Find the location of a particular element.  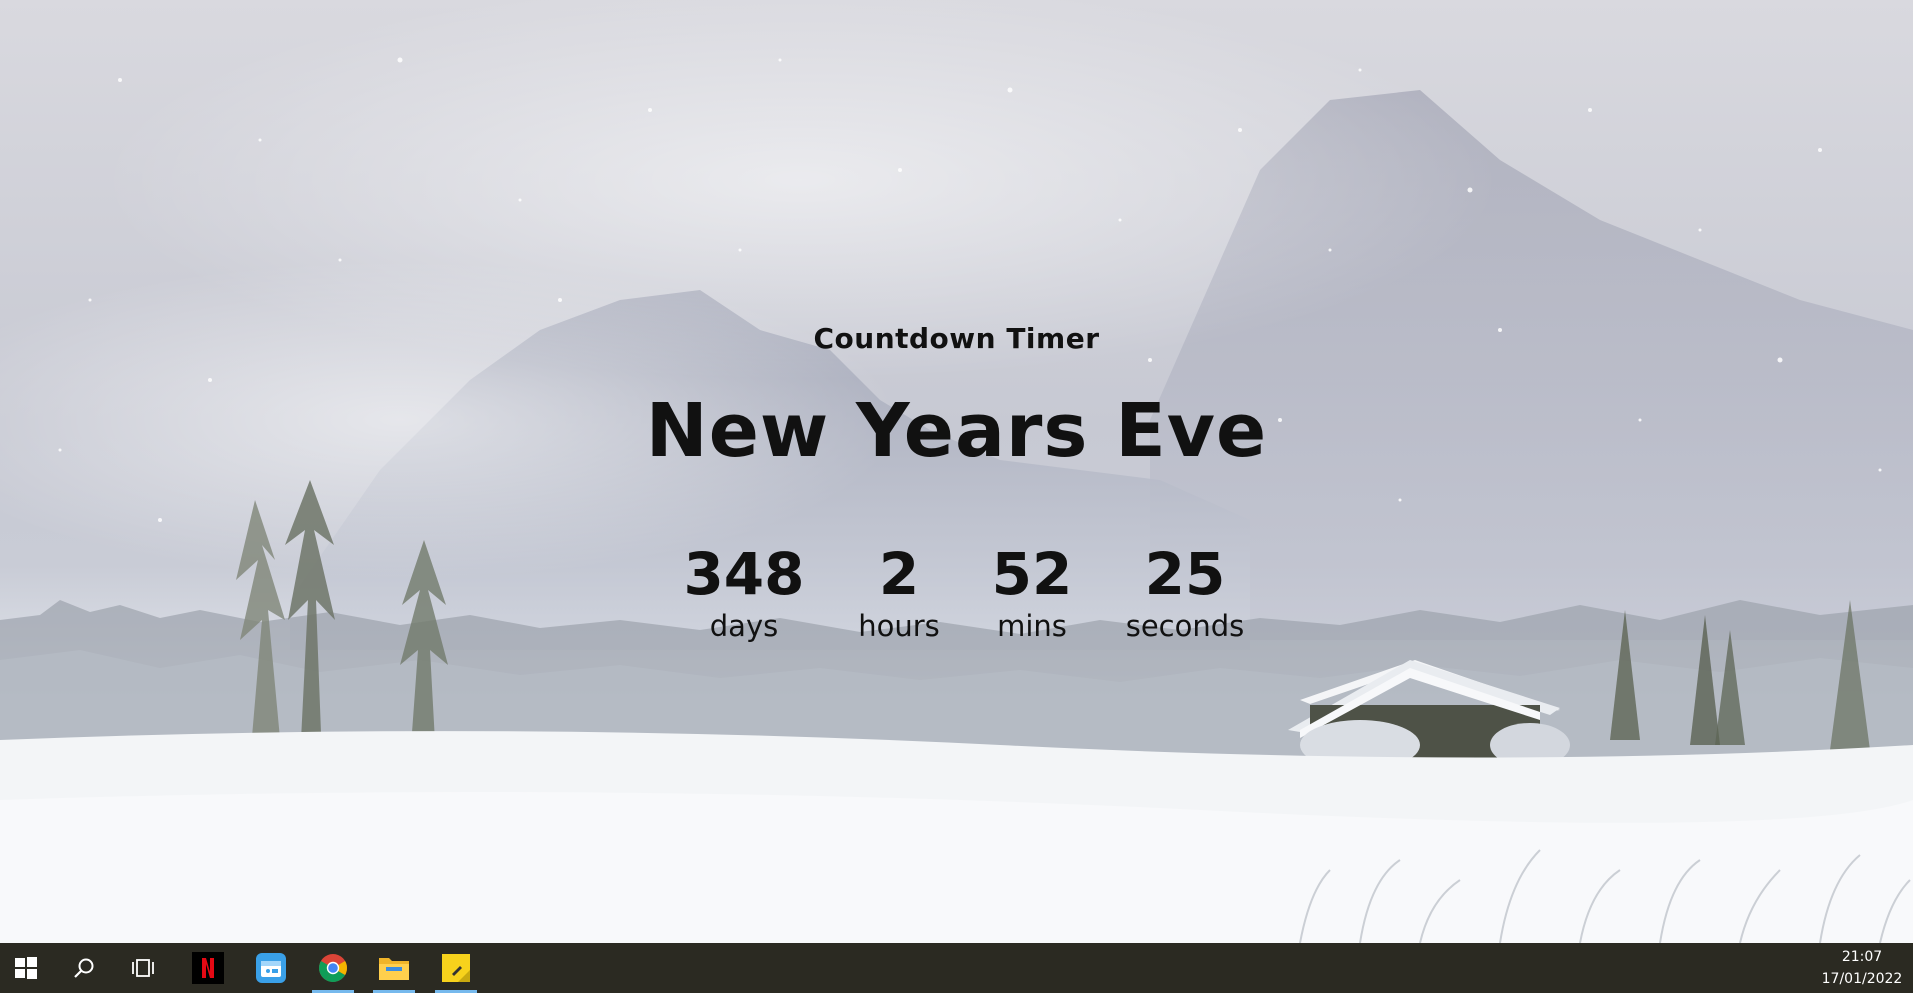

taskbar-app-sticky-notes is located at coordinates (456, 968).